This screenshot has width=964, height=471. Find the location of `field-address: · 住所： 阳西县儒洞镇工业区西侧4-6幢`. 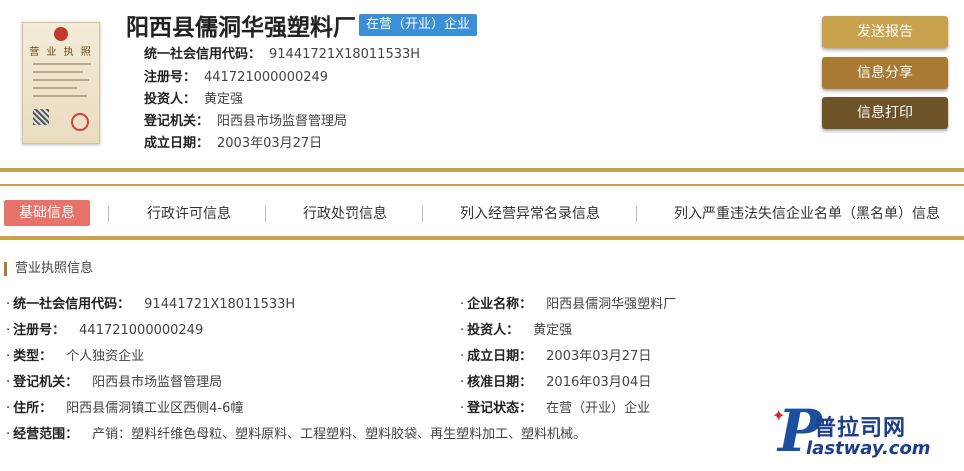

field-address: · 住所： 阳西县儒洞镇工业区西侧4-6幢 is located at coordinates (124, 406).